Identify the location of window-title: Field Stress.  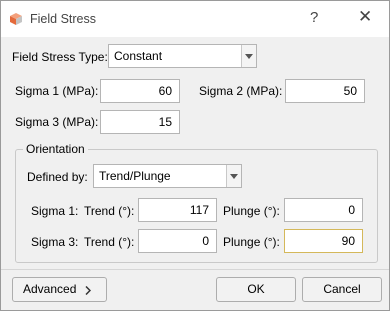
(63, 19).